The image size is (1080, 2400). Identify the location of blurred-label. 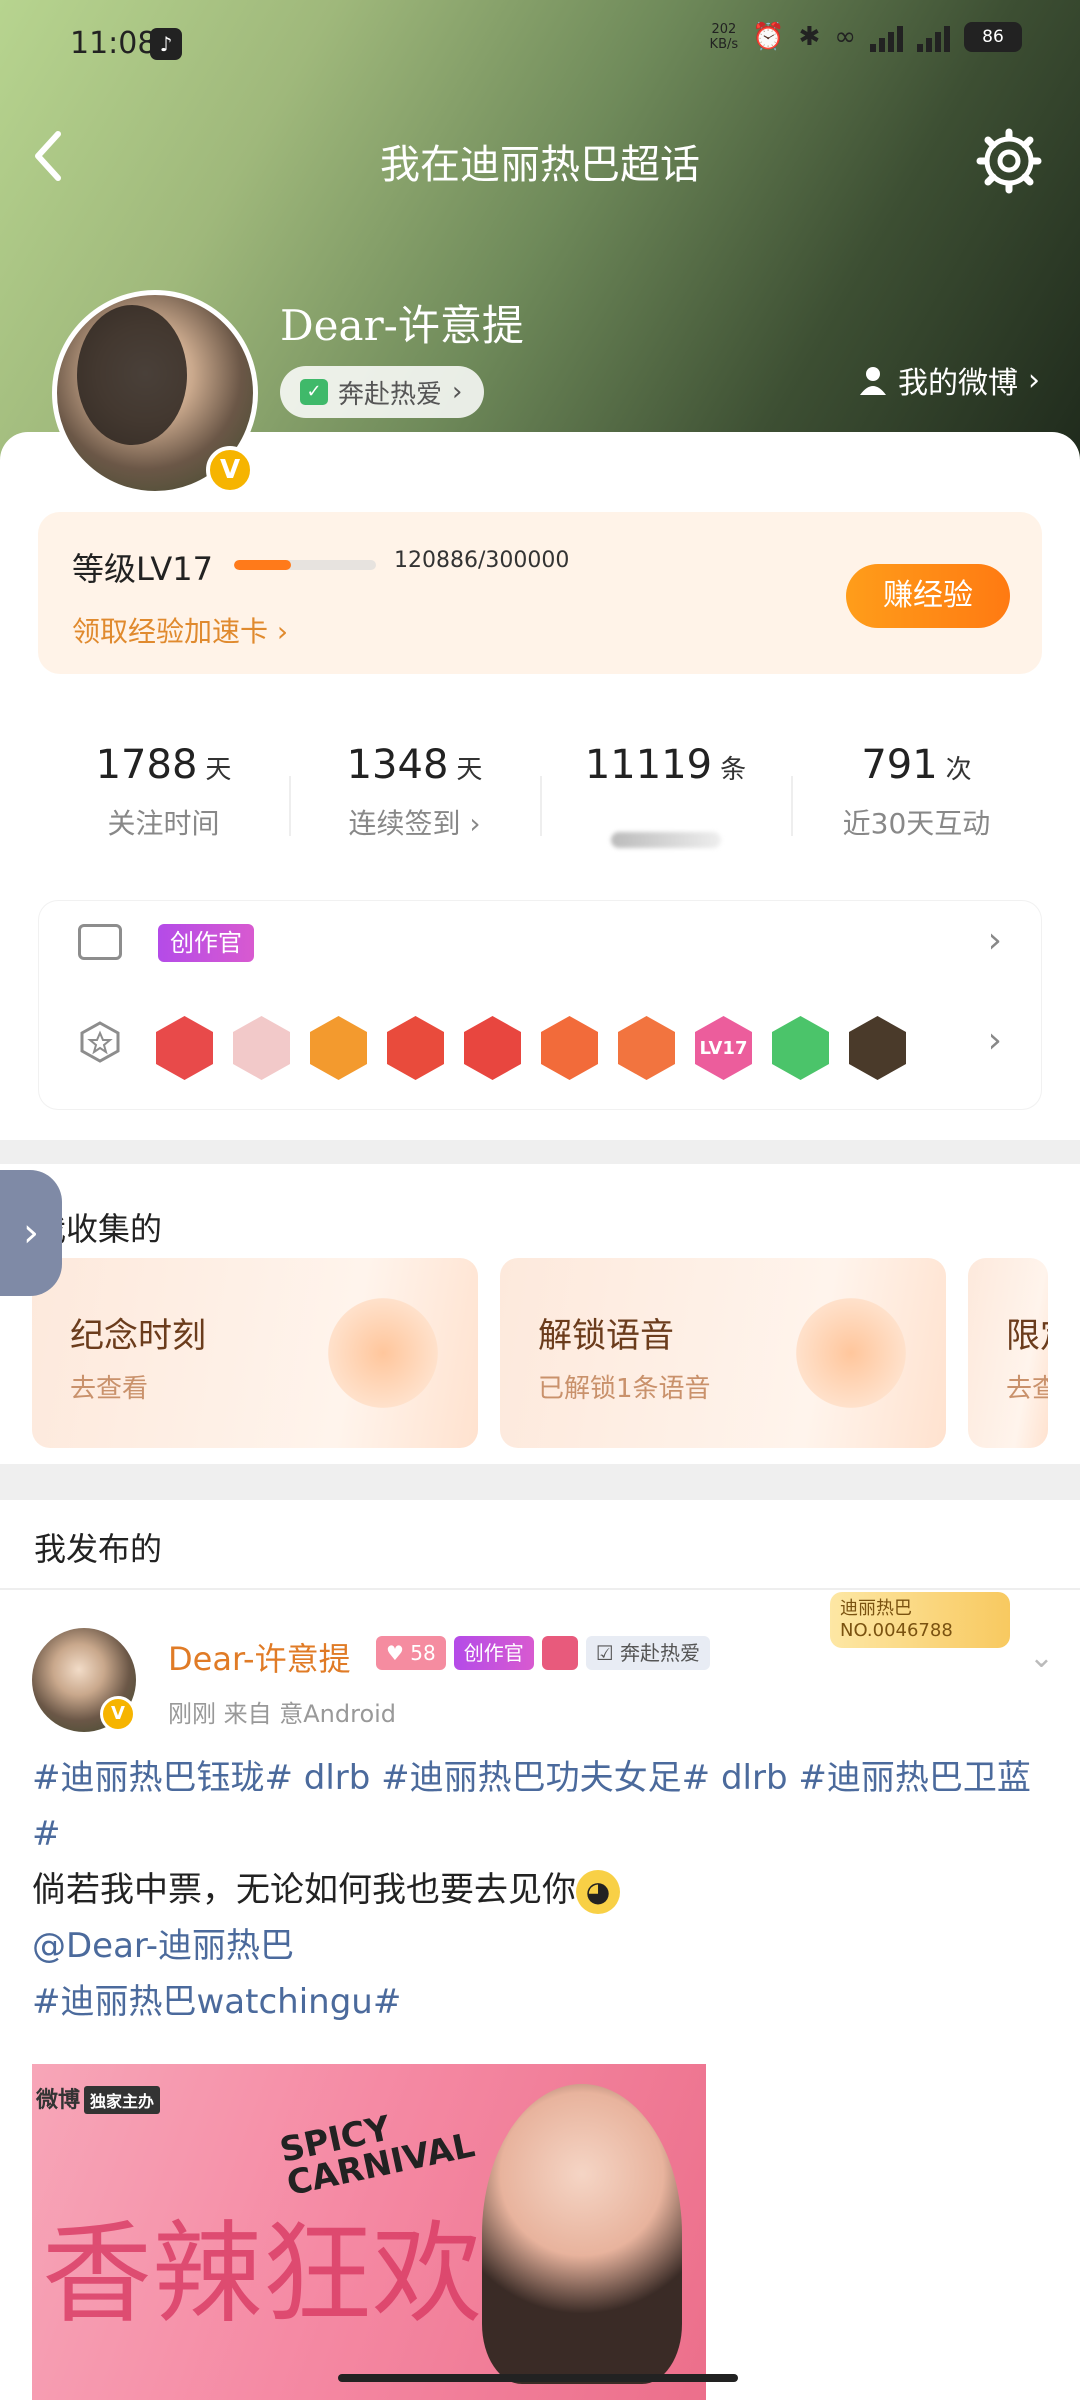
(665, 840).